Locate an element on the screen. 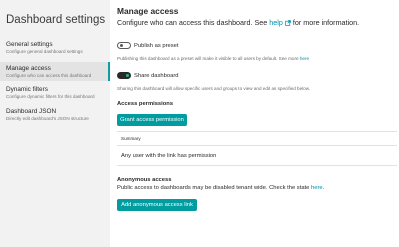  share-dashboard-label: Share dashboard is located at coordinates (156, 76).